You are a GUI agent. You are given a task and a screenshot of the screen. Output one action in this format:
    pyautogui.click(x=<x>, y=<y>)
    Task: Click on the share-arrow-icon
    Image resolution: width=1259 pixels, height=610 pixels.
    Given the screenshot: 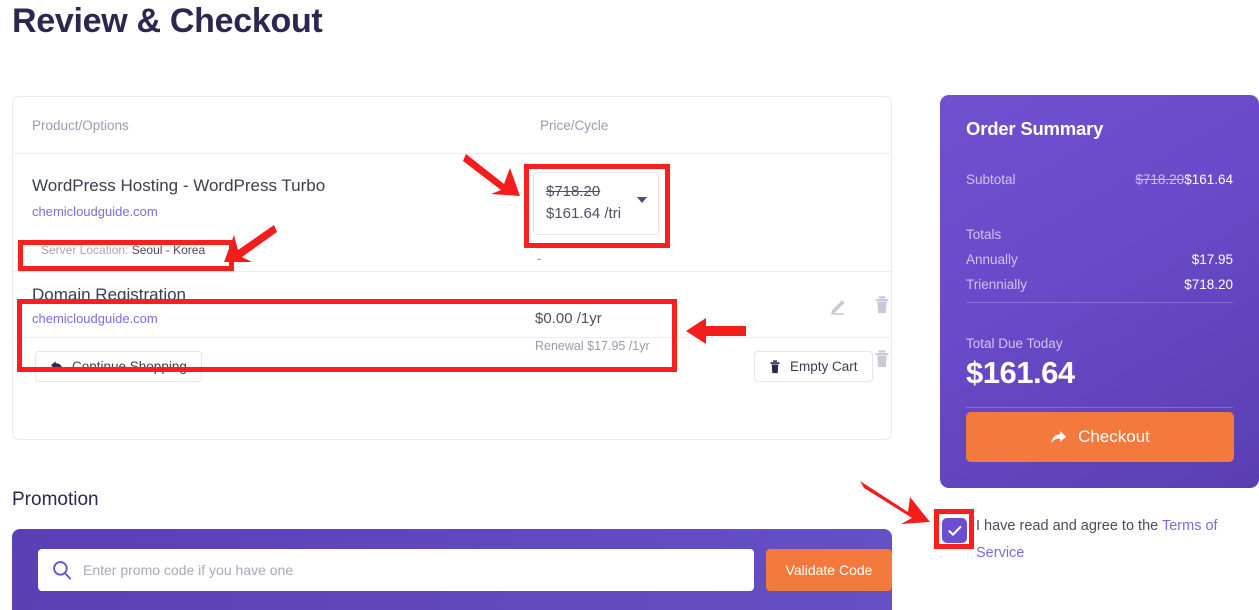 What is the action you would take?
    pyautogui.click(x=1059, y=436)
    